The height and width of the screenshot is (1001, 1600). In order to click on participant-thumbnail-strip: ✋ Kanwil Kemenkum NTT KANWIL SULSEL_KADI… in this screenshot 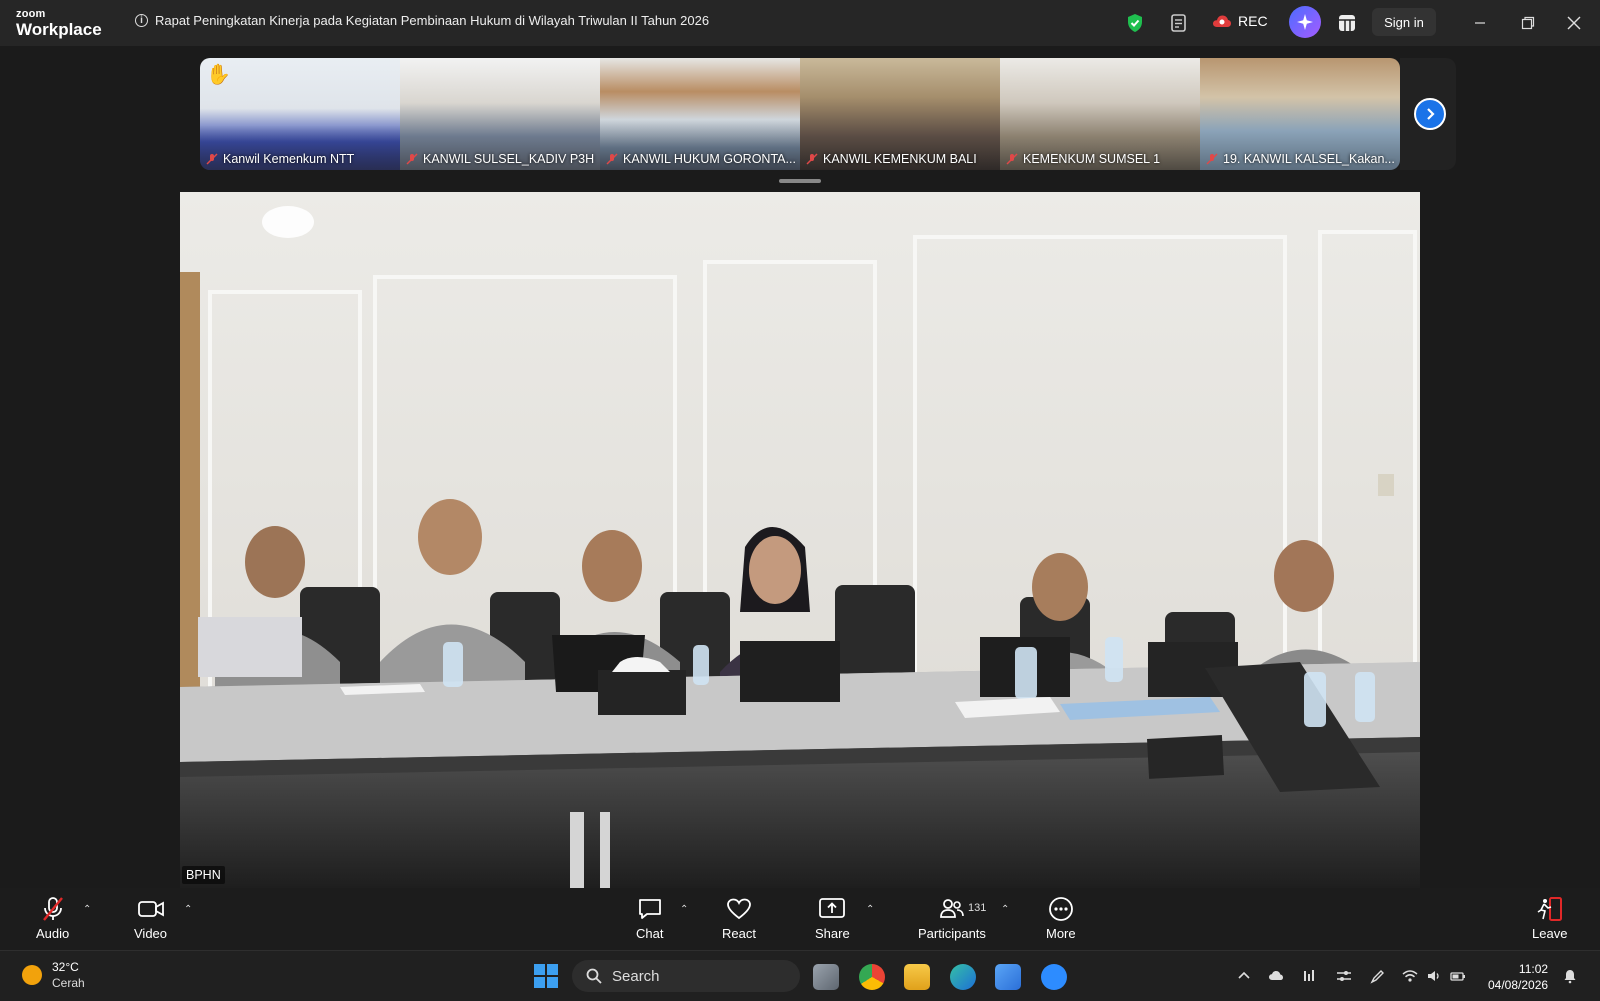, I will do `click(800, 114)`.